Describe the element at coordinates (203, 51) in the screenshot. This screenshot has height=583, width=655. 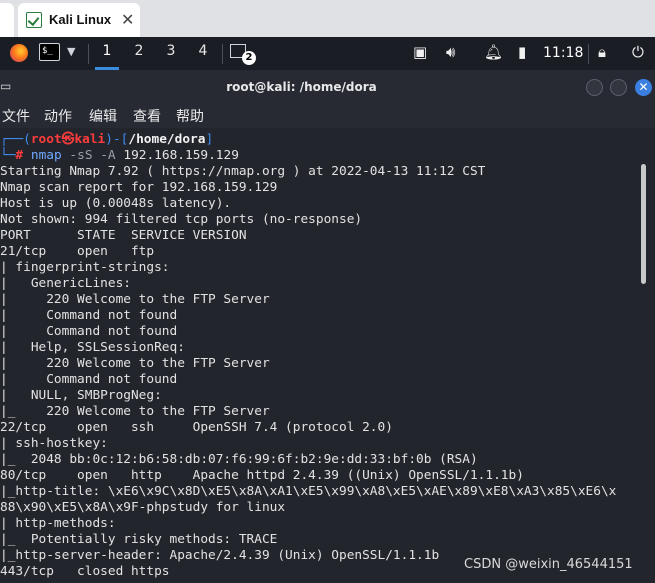
I see `workspace-4: 4` at that location.